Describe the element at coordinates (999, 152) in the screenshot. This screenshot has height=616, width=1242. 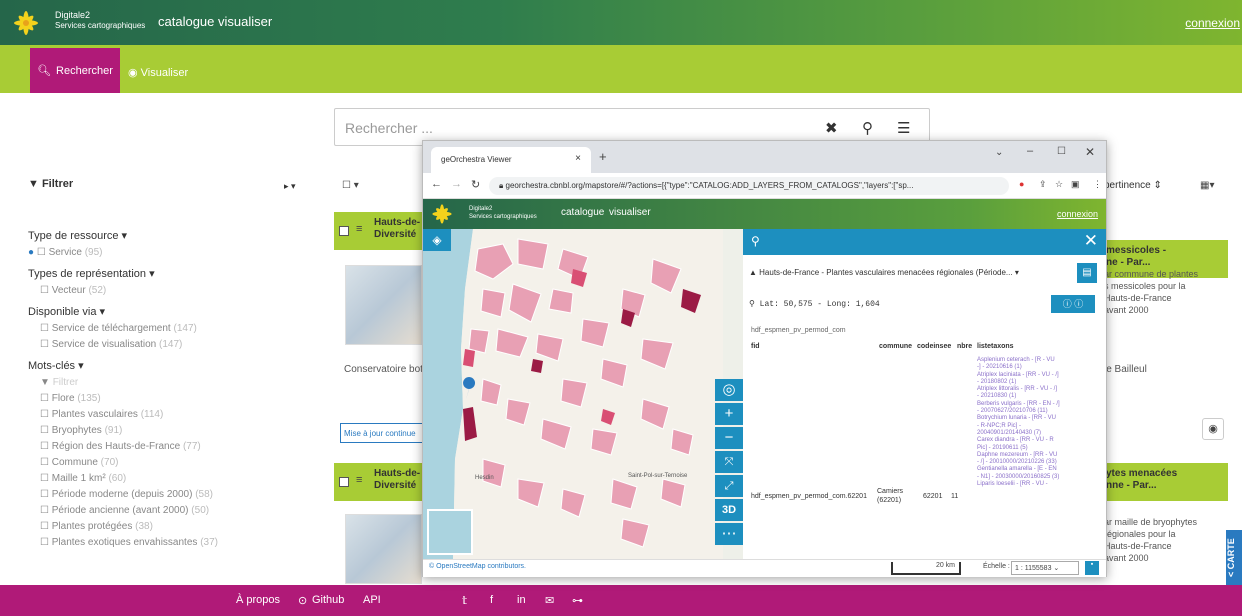
I see `tab-list-icon: ⌄` at that location.